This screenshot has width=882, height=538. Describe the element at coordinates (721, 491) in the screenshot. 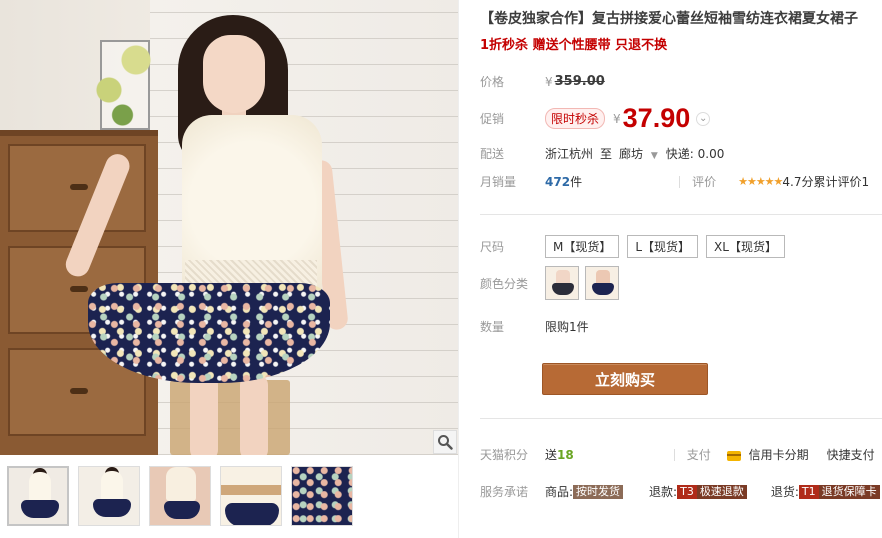

I see `fast-refund-badge: 极速退款` at that location.